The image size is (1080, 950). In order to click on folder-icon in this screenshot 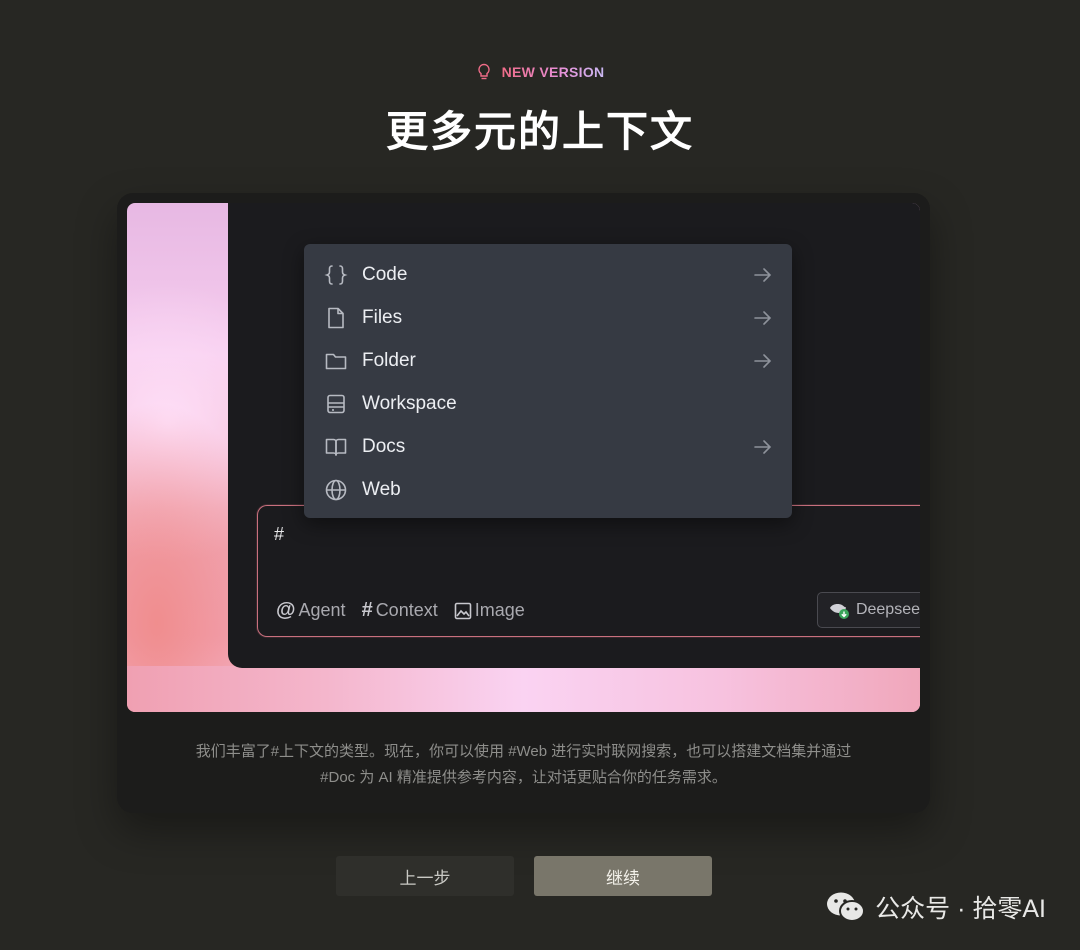, I will do `click(336, 361)`.